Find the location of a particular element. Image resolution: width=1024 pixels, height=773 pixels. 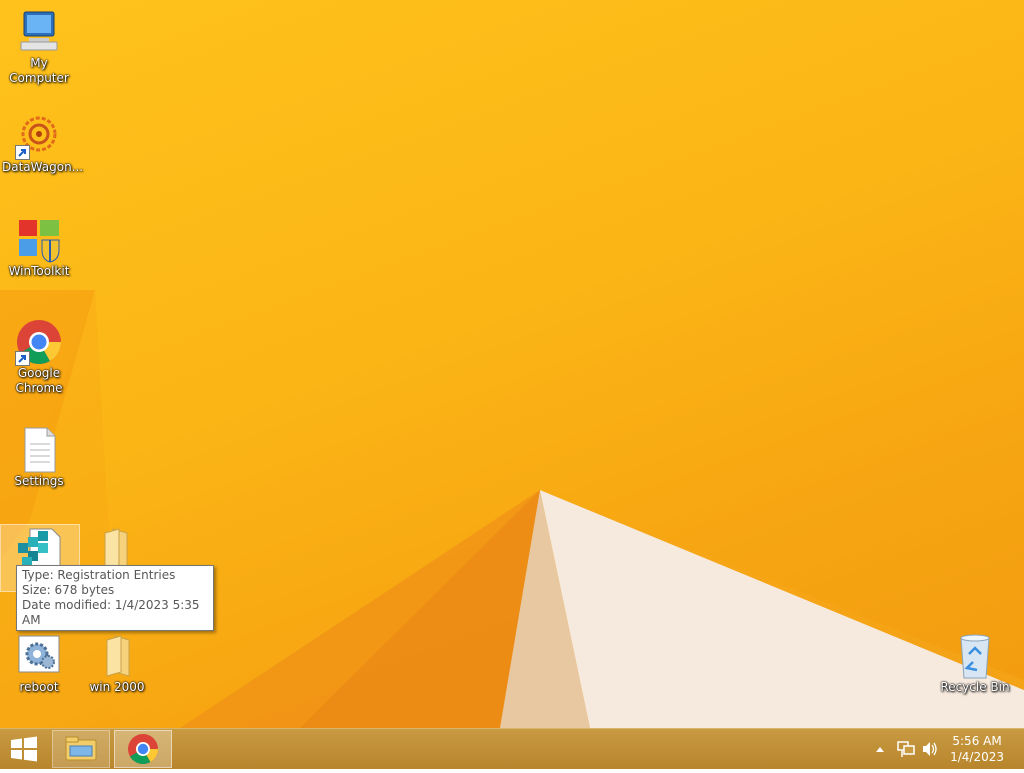

reboot-icon-item: reboot is located at coordinates (39, 663).